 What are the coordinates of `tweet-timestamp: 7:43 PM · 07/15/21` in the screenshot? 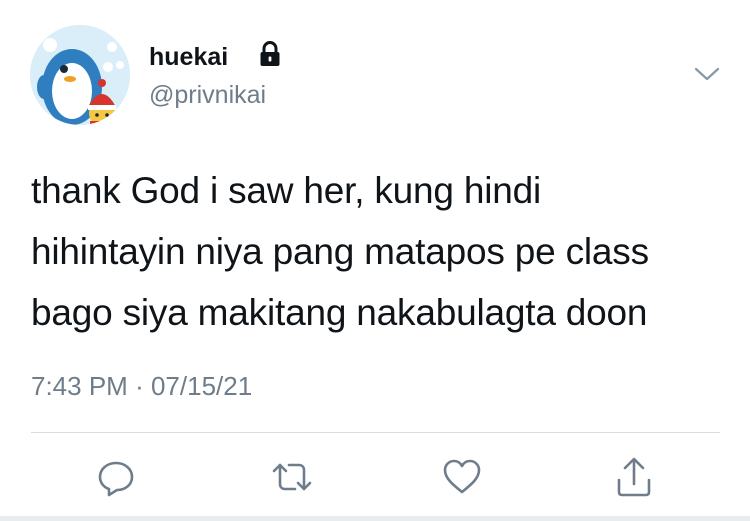 It's located at (141, 386).